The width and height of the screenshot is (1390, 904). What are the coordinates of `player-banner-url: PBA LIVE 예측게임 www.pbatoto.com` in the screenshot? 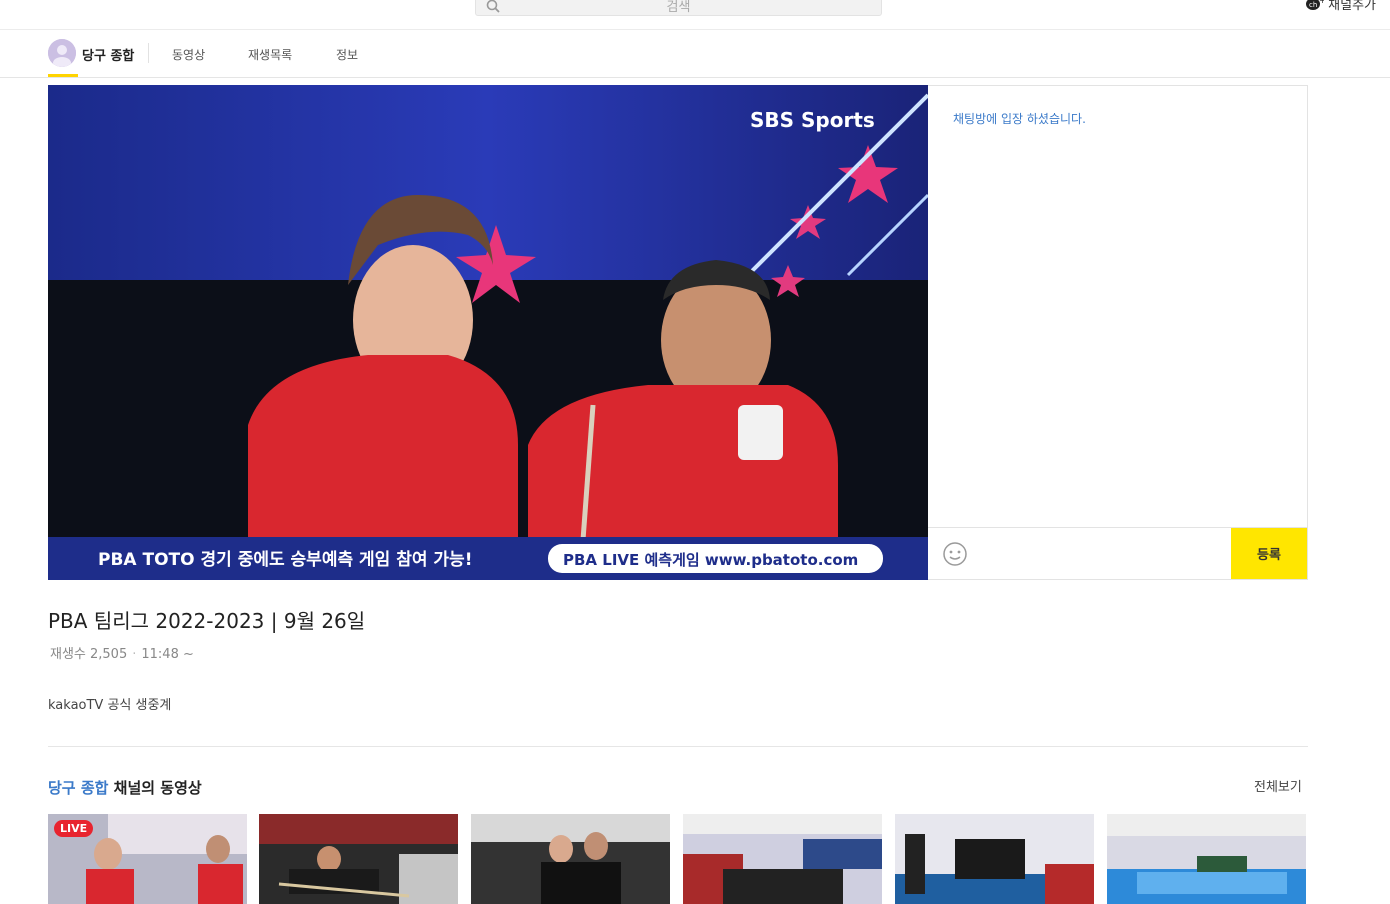 It's located at (710, 560).